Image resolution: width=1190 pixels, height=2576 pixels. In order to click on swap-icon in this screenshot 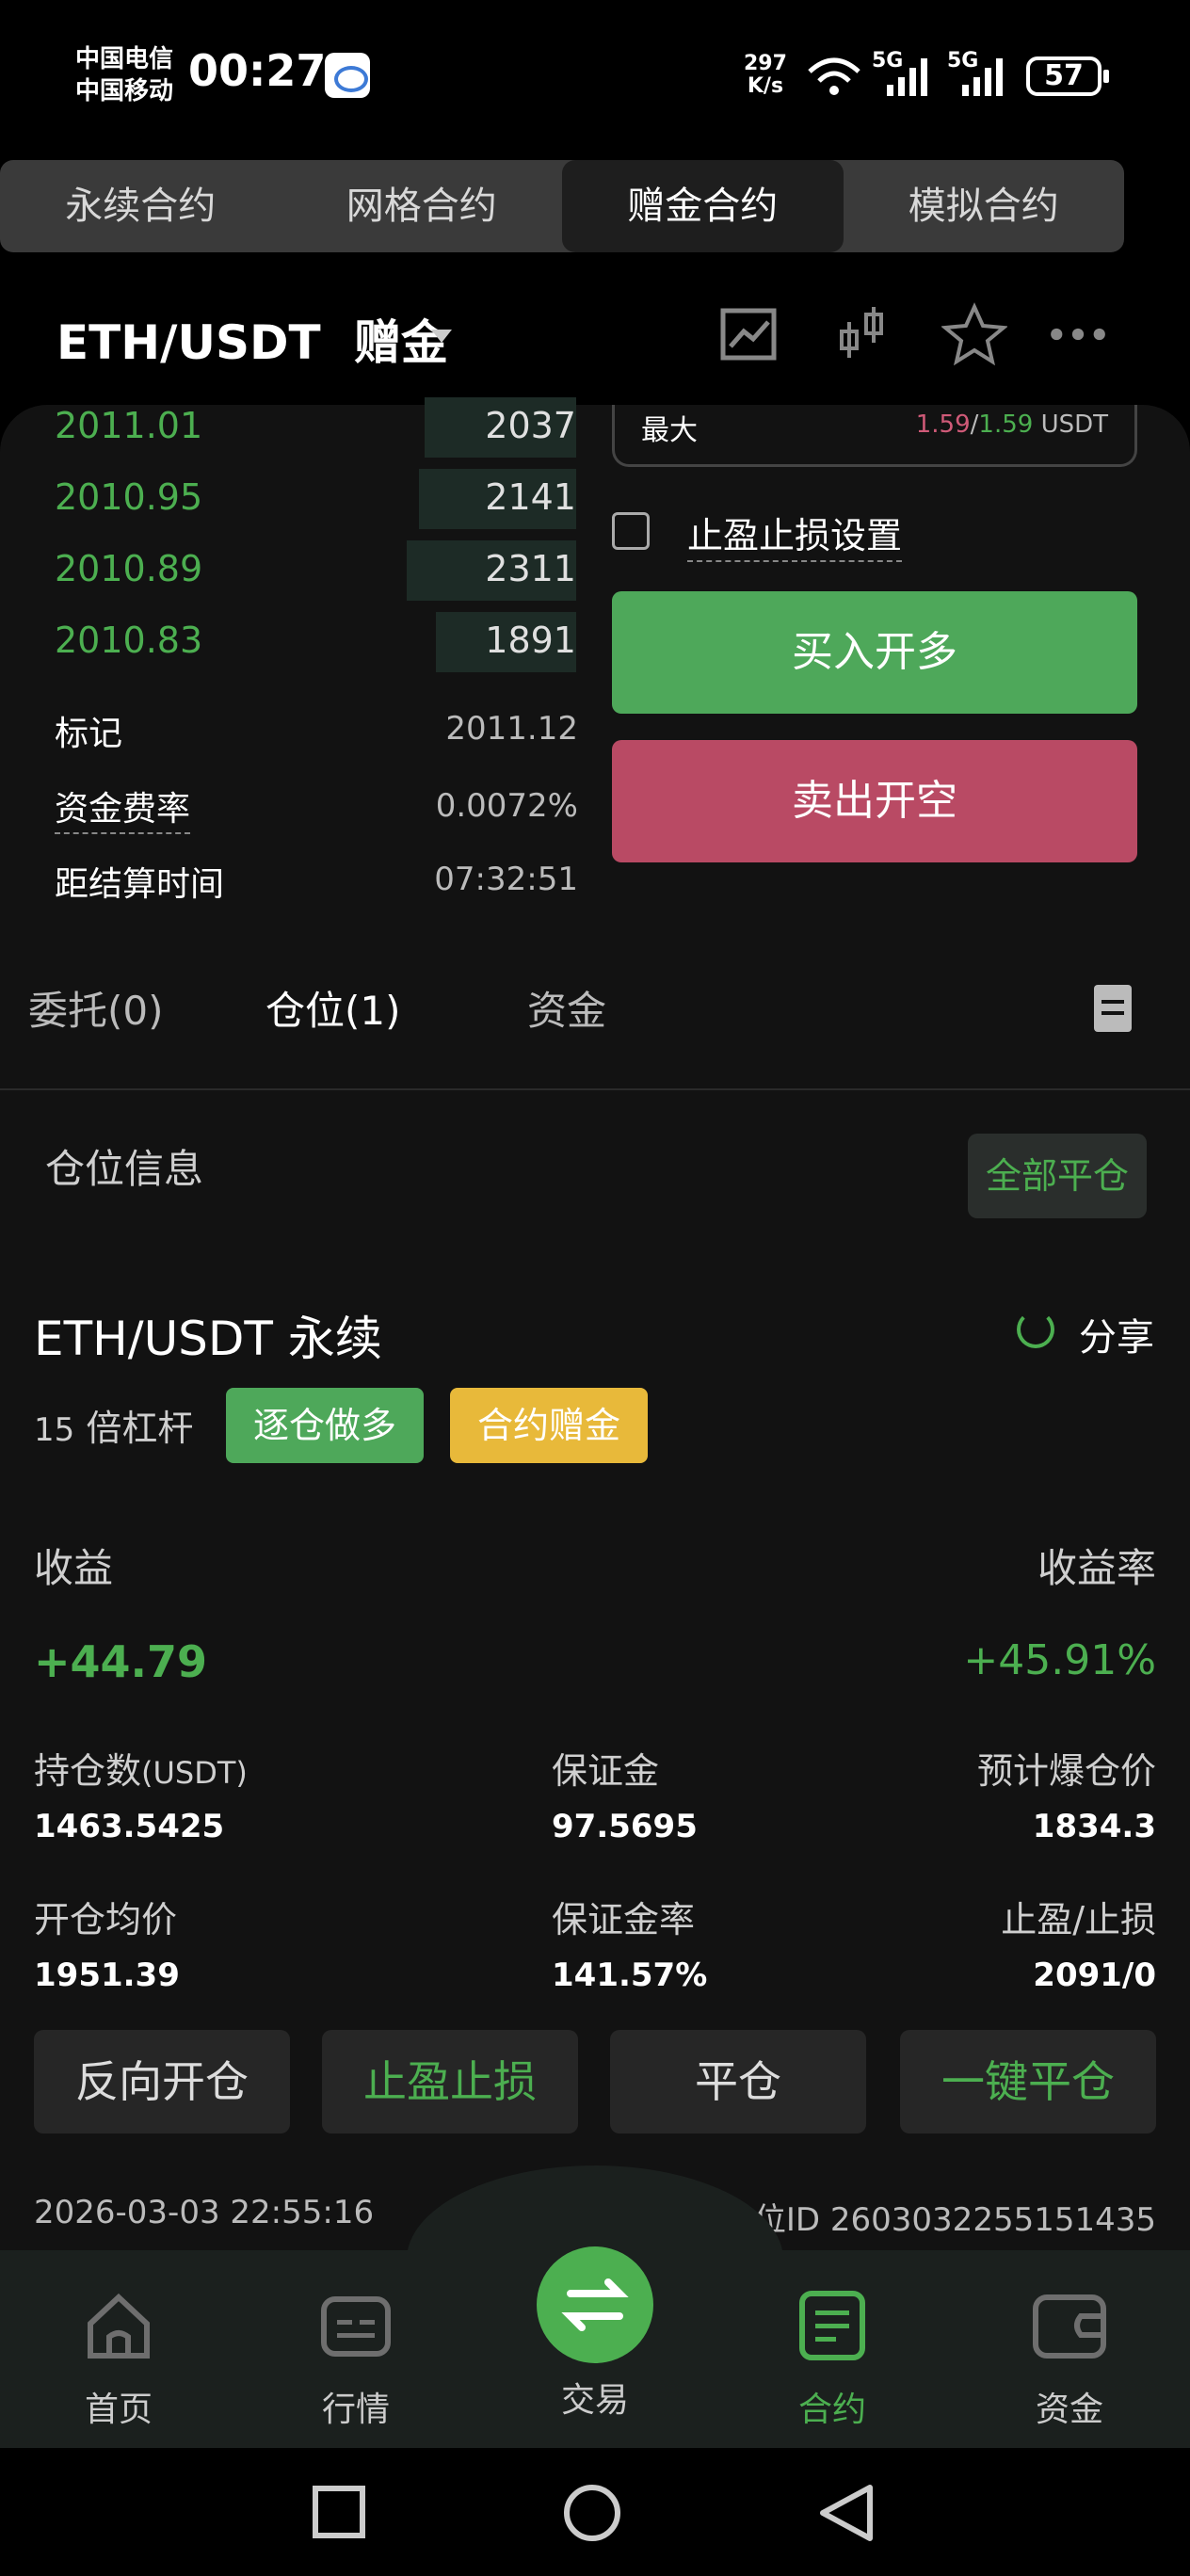, I will do `click(595, 2304)`.